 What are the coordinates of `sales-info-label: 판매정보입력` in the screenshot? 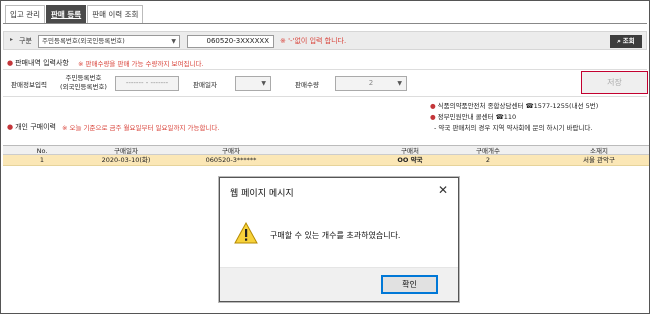 It's located at (29, 85).